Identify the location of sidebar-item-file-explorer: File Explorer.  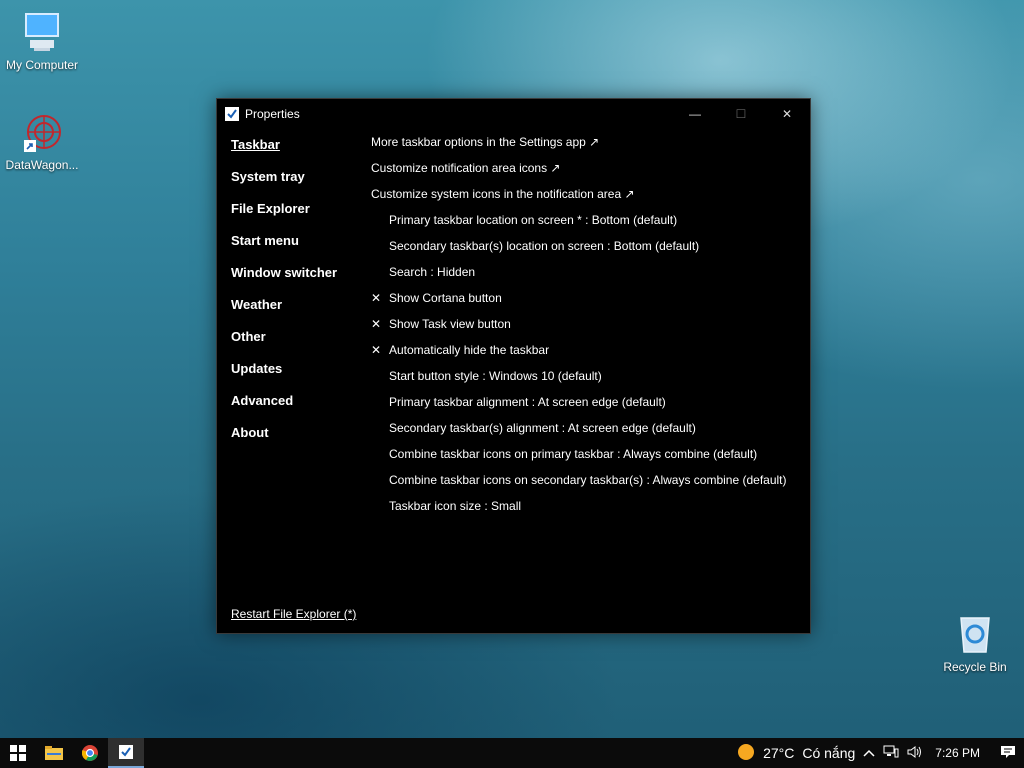
(296, 215).